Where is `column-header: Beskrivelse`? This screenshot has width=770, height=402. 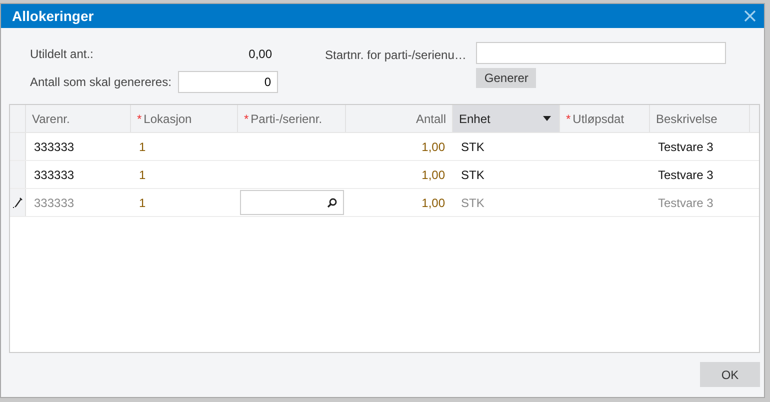 column-header: Beskrivelse is located at coordinates (700, 118).